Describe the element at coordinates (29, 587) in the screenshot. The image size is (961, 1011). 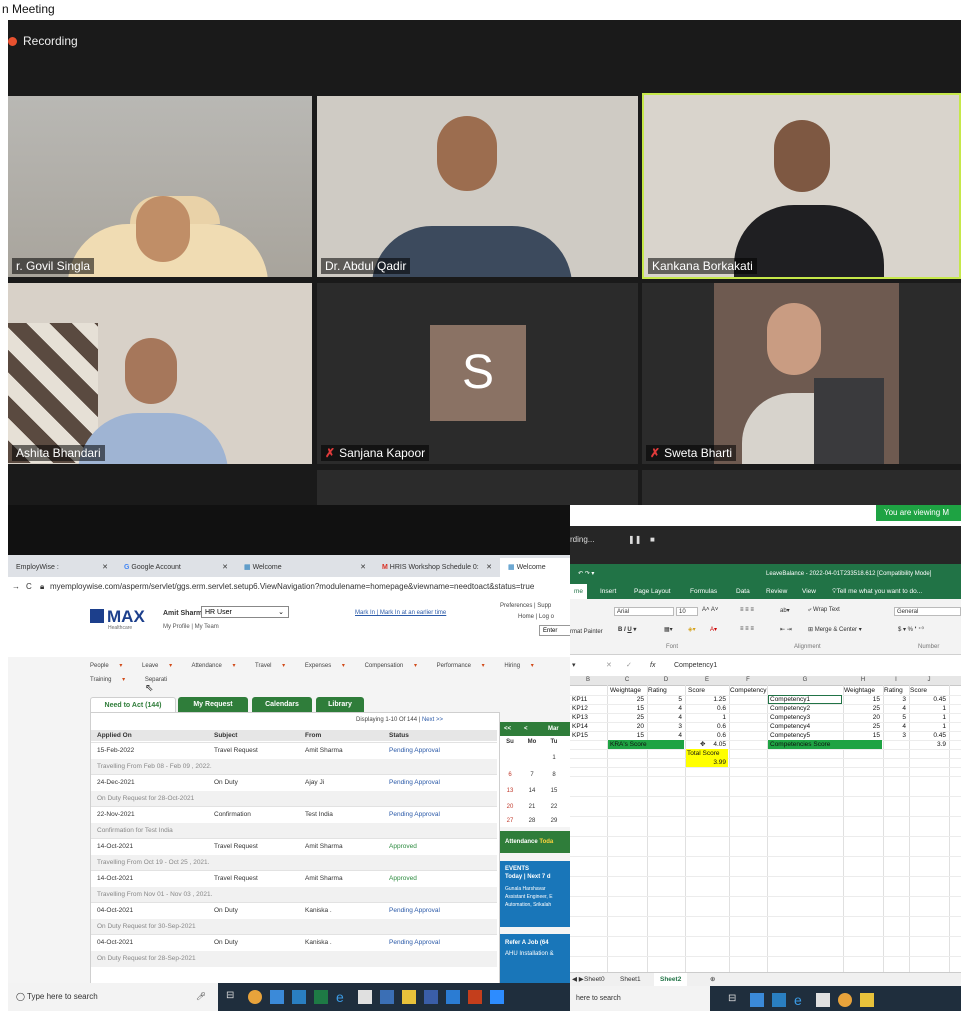
I see `reload-icon: C` at that location.